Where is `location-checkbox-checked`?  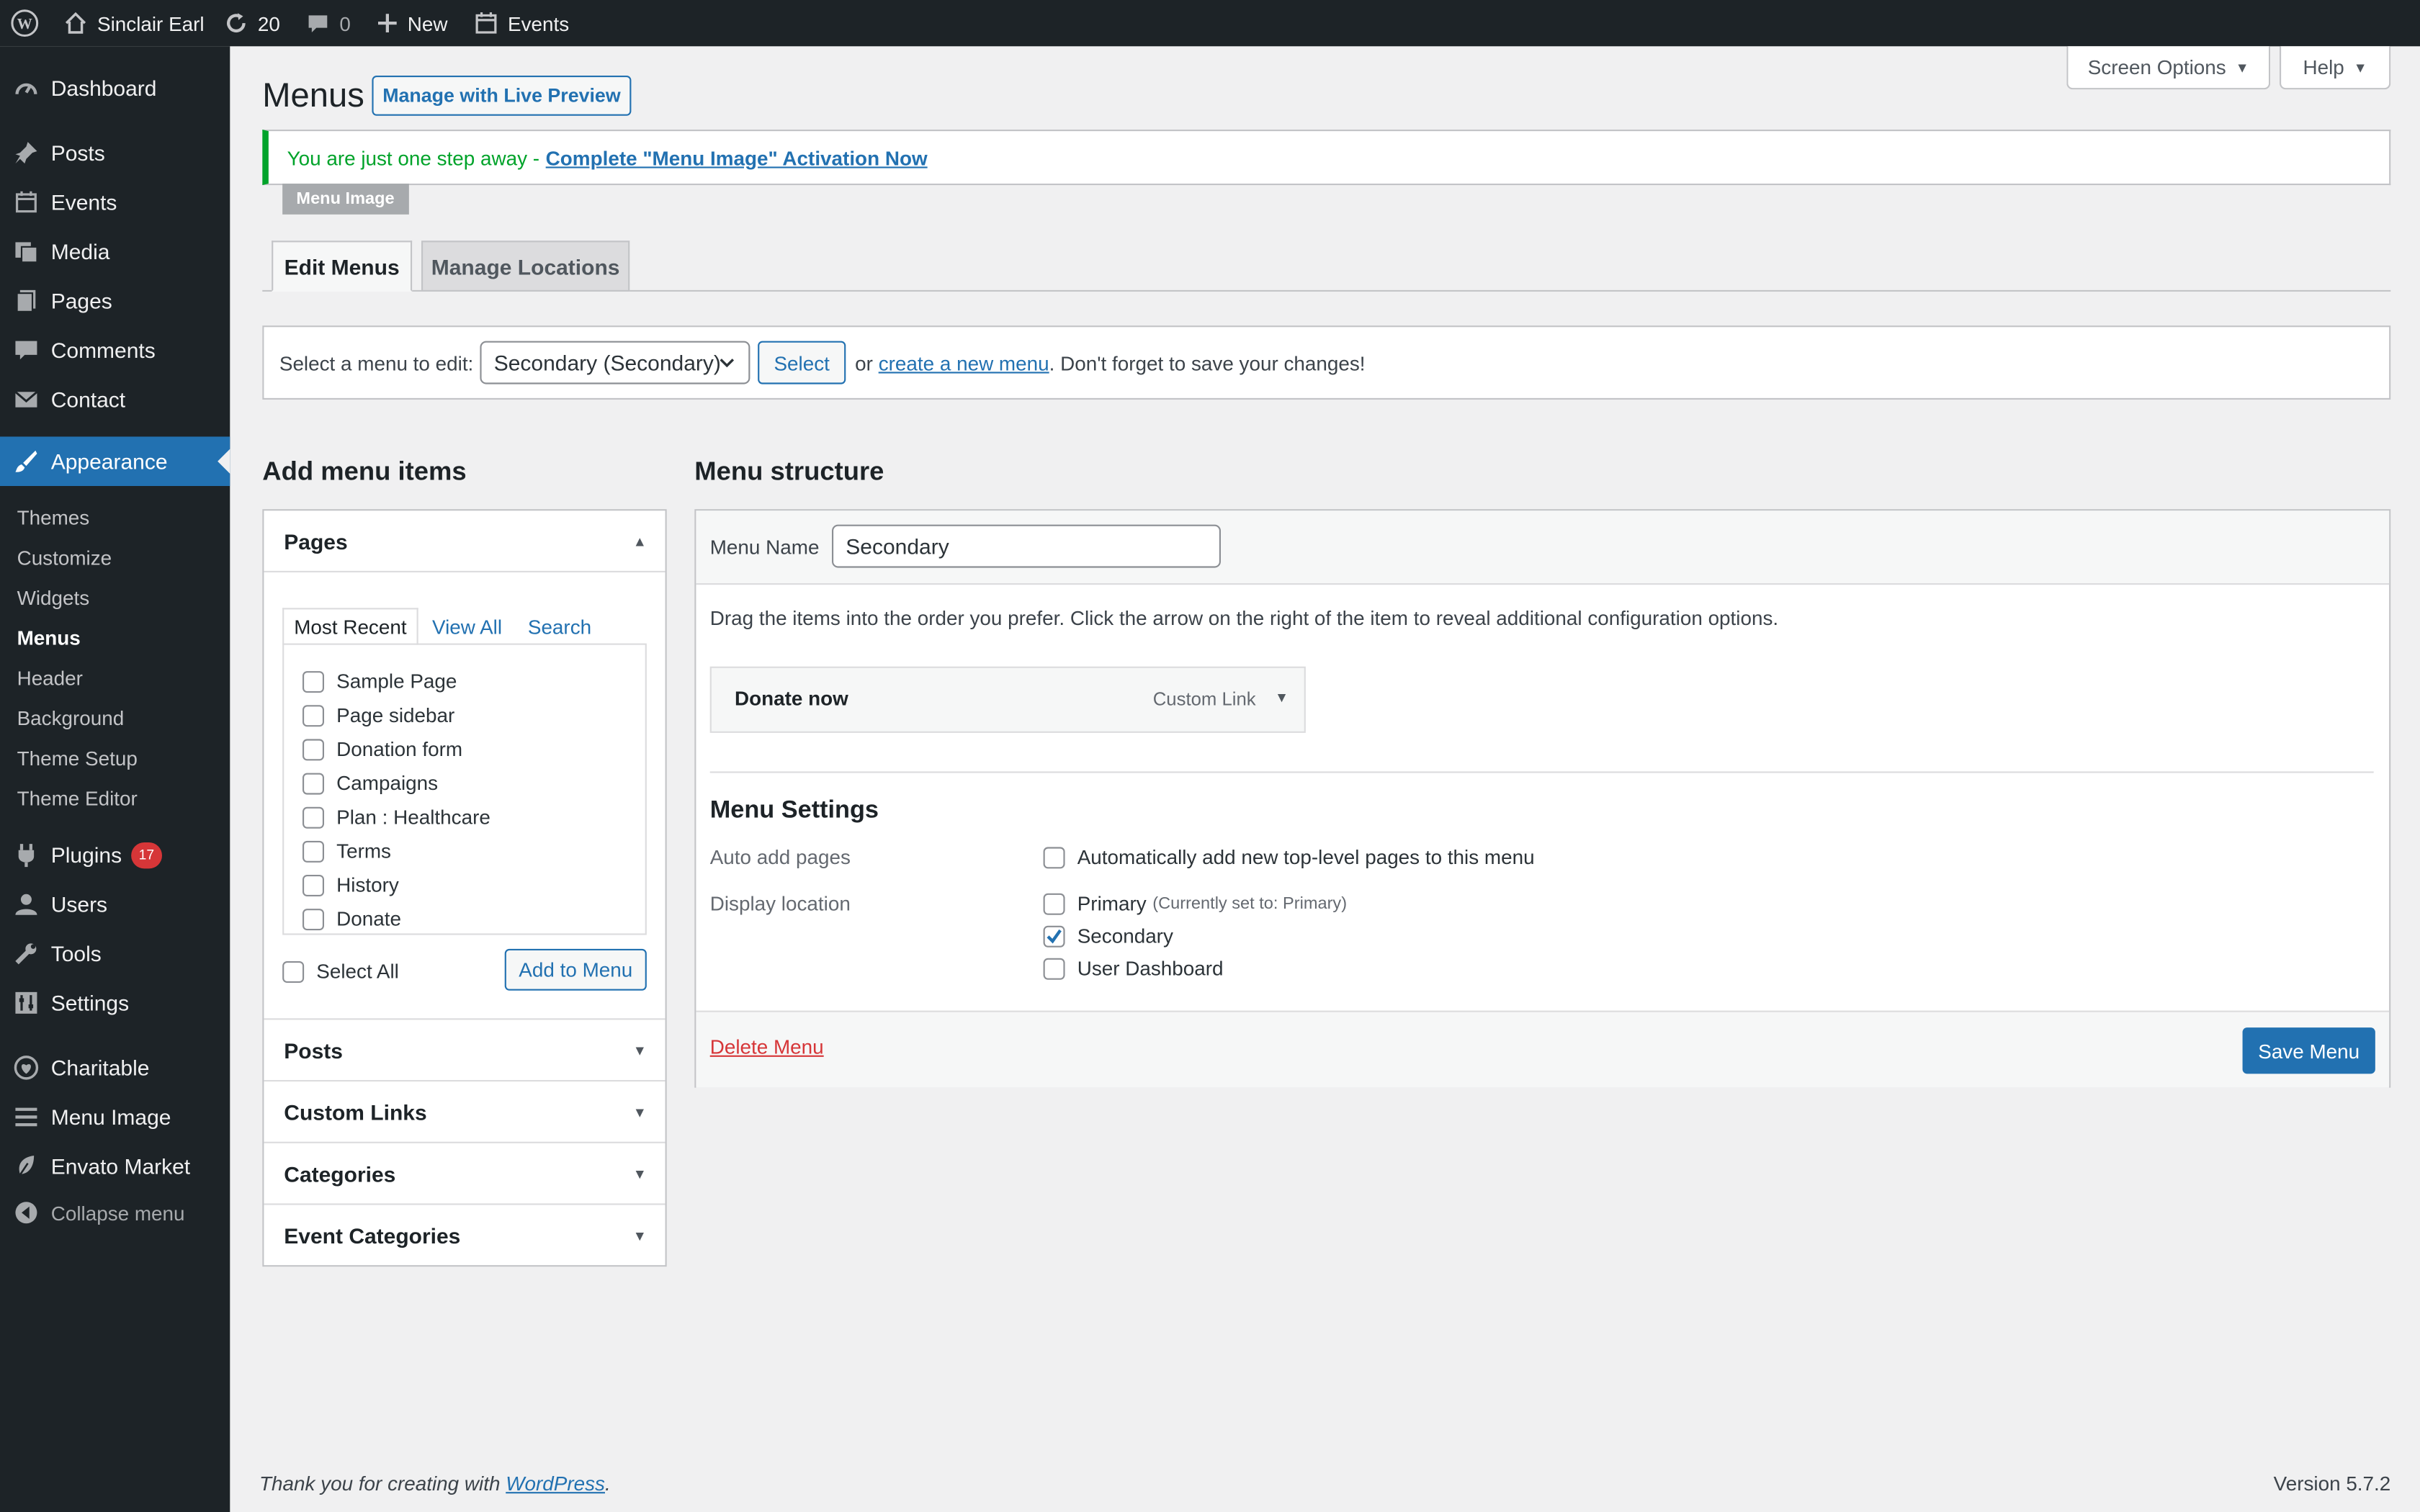 location-checkbox-checked is located at coordinates (1054, 935).